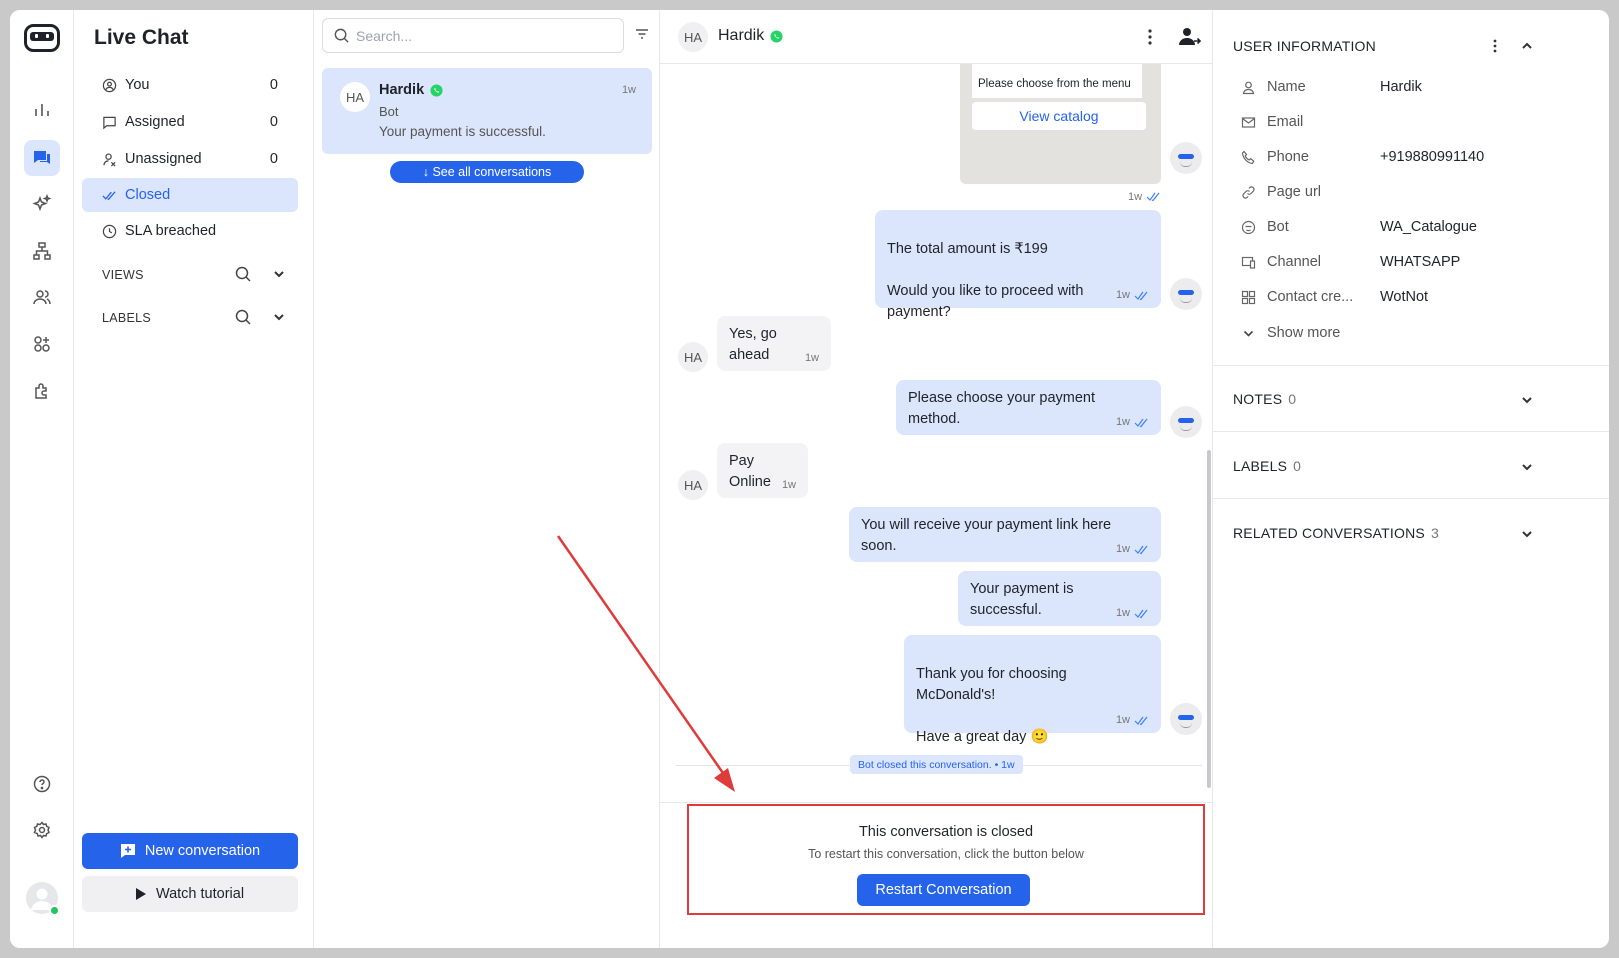  Describe the element at coordinates (1248, 87) in the screenshot. I see `user-icon` at that location.